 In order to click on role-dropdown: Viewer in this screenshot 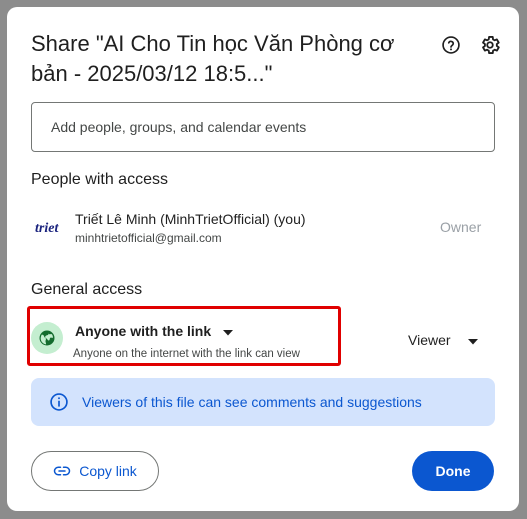, I will do `click(443, 340)`.